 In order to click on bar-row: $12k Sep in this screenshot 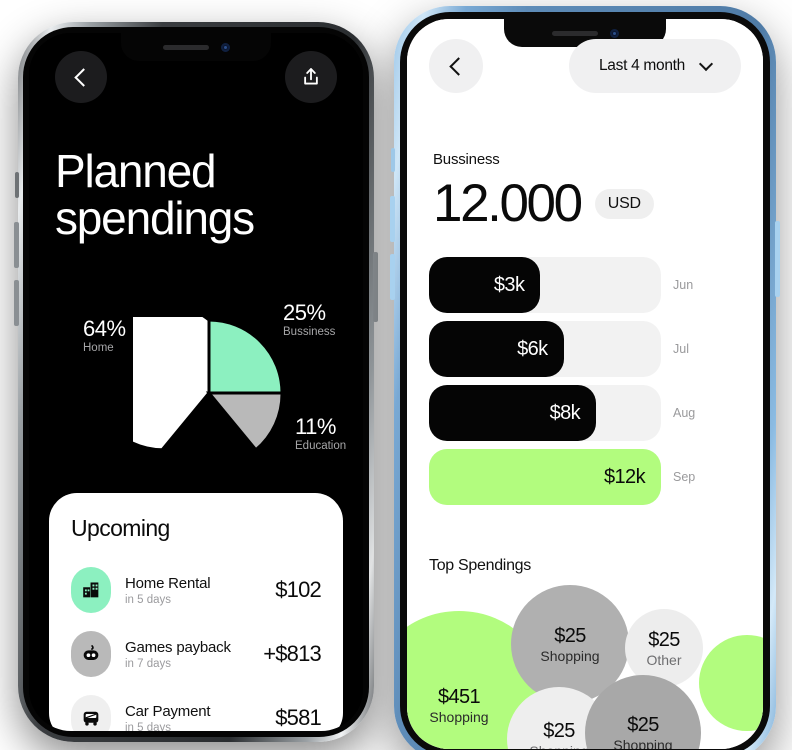, I will do `click(587, 477)`.